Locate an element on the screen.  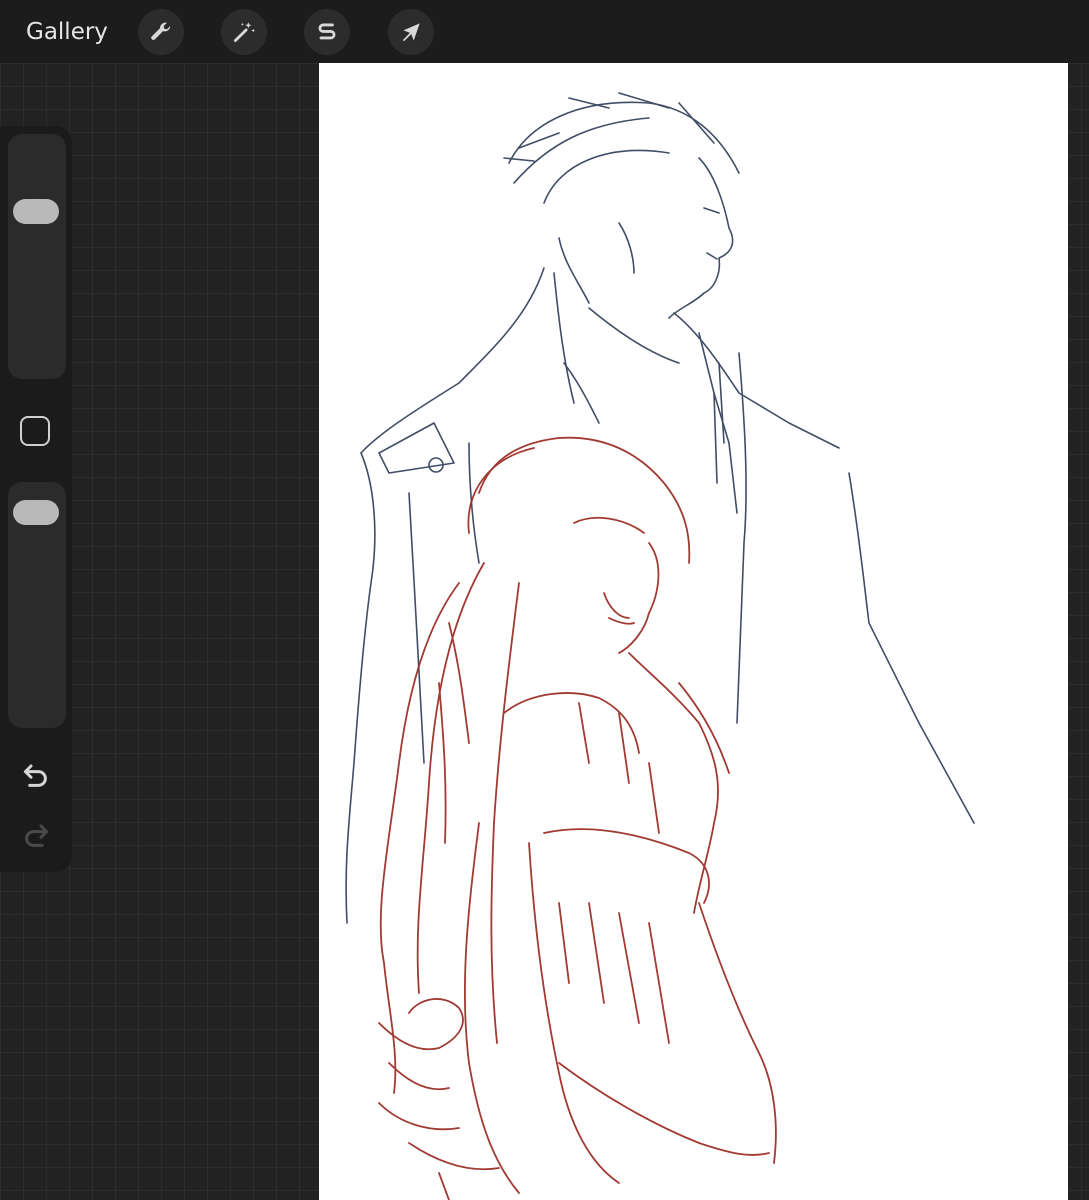
magic-wand-icon is located at coordinates (244, 32).